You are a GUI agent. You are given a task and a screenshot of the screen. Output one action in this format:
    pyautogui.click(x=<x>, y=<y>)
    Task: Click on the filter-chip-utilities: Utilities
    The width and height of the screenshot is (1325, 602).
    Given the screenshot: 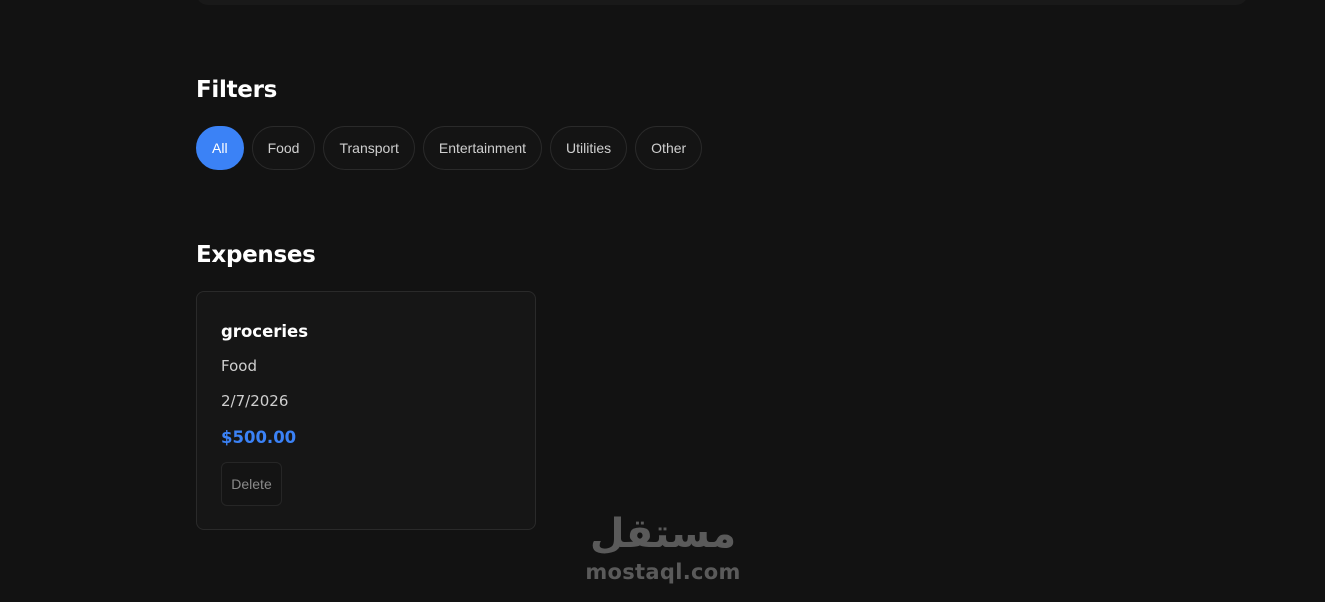 What is the action you would take?
    pyautogui.click(x=589, y=148)
    